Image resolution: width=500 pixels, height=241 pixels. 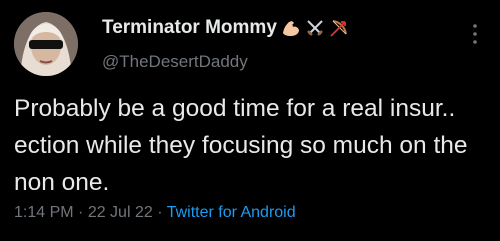 I want to click on avatar, so click(x=46, y=44).